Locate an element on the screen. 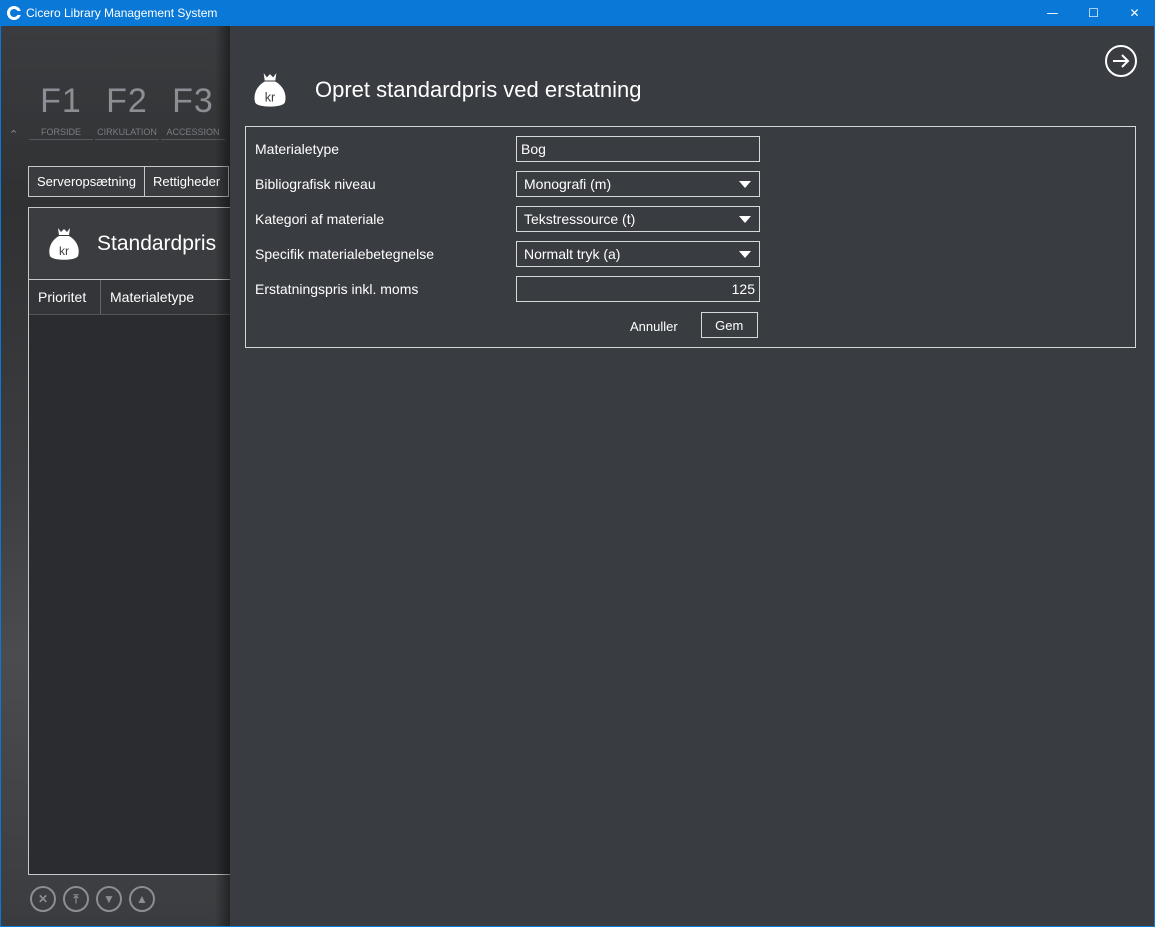 This screenshot has width=1155, height=927. settings-tabs: Serveropsætning Rettigheder is located at coordinates (129, 181).